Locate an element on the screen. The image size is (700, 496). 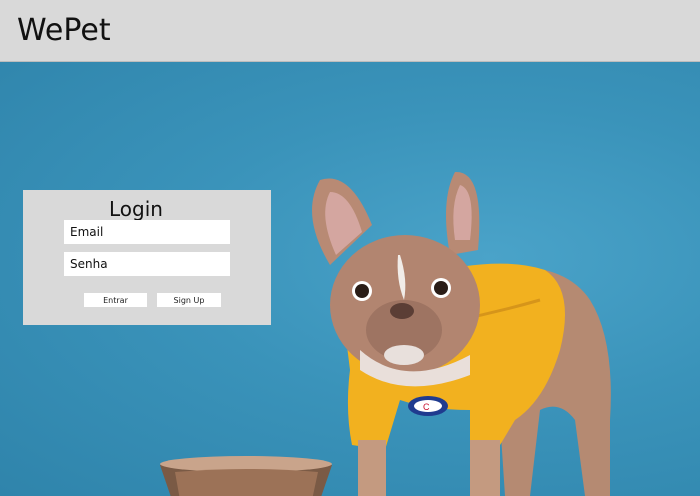
enter-button: Entrar is located at coordinates (115, 300).